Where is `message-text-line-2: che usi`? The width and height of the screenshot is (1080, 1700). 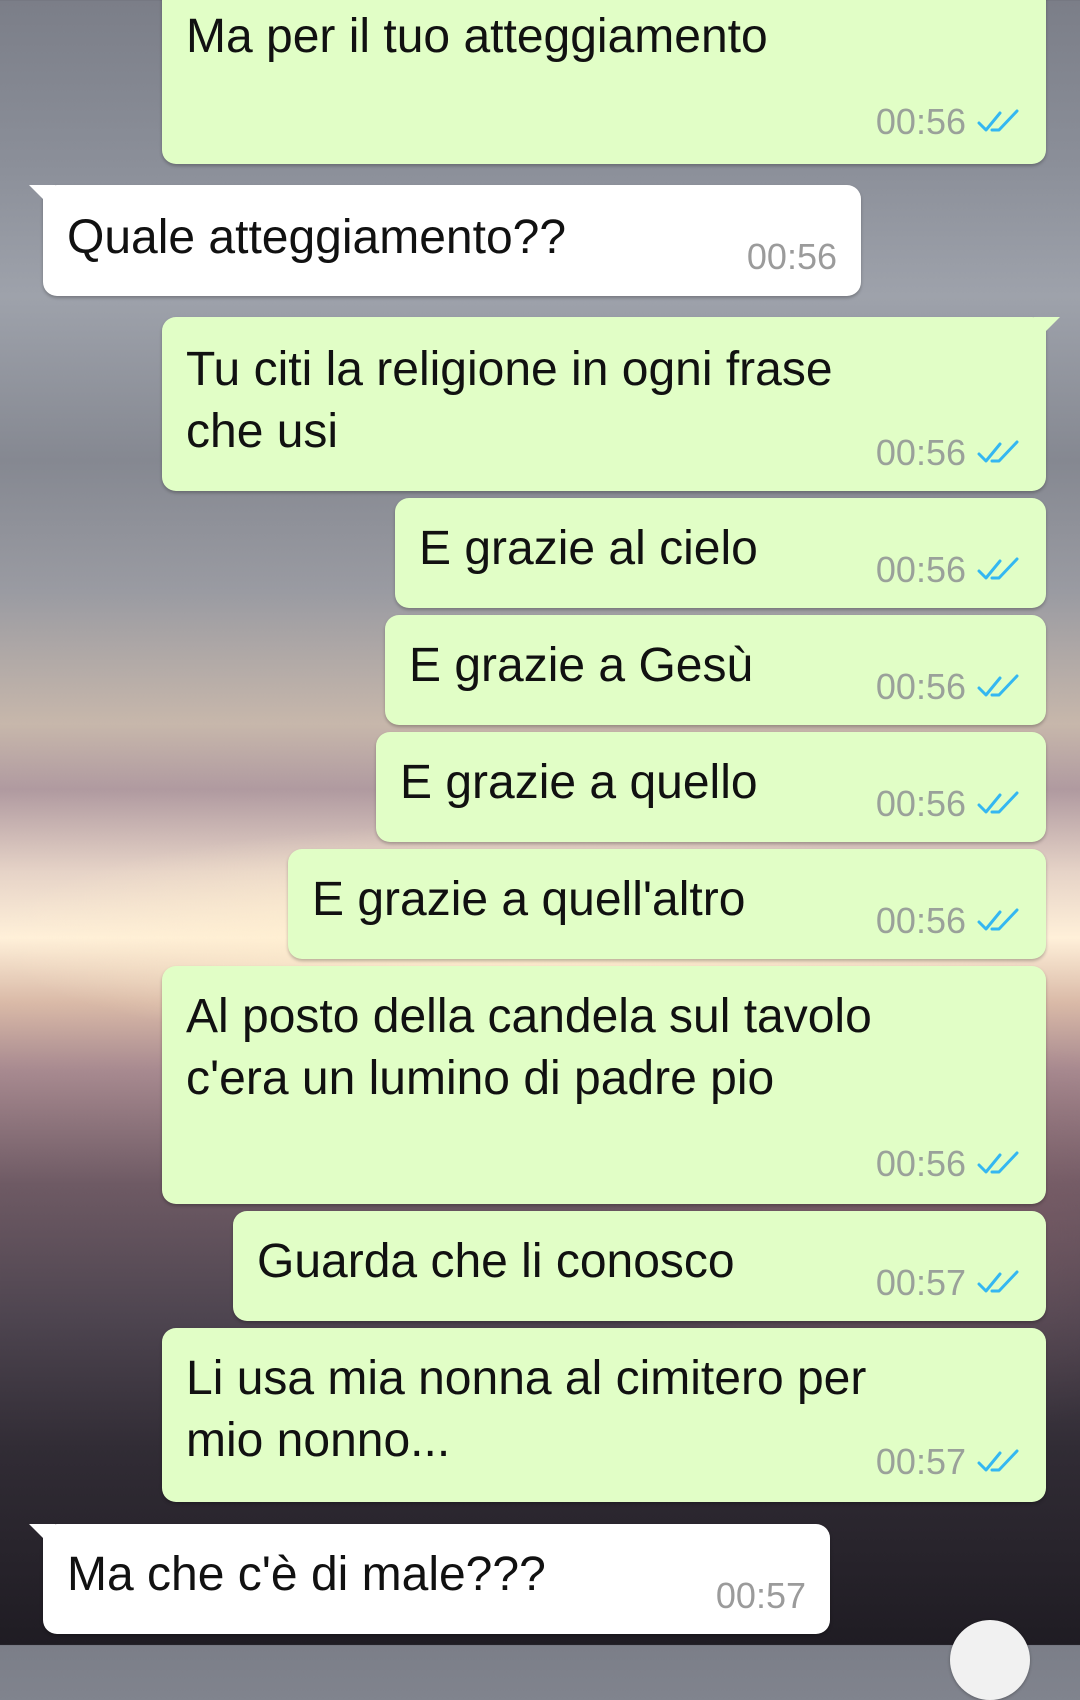
message-text-line-2: che usi is located at coordinates (262, 431).